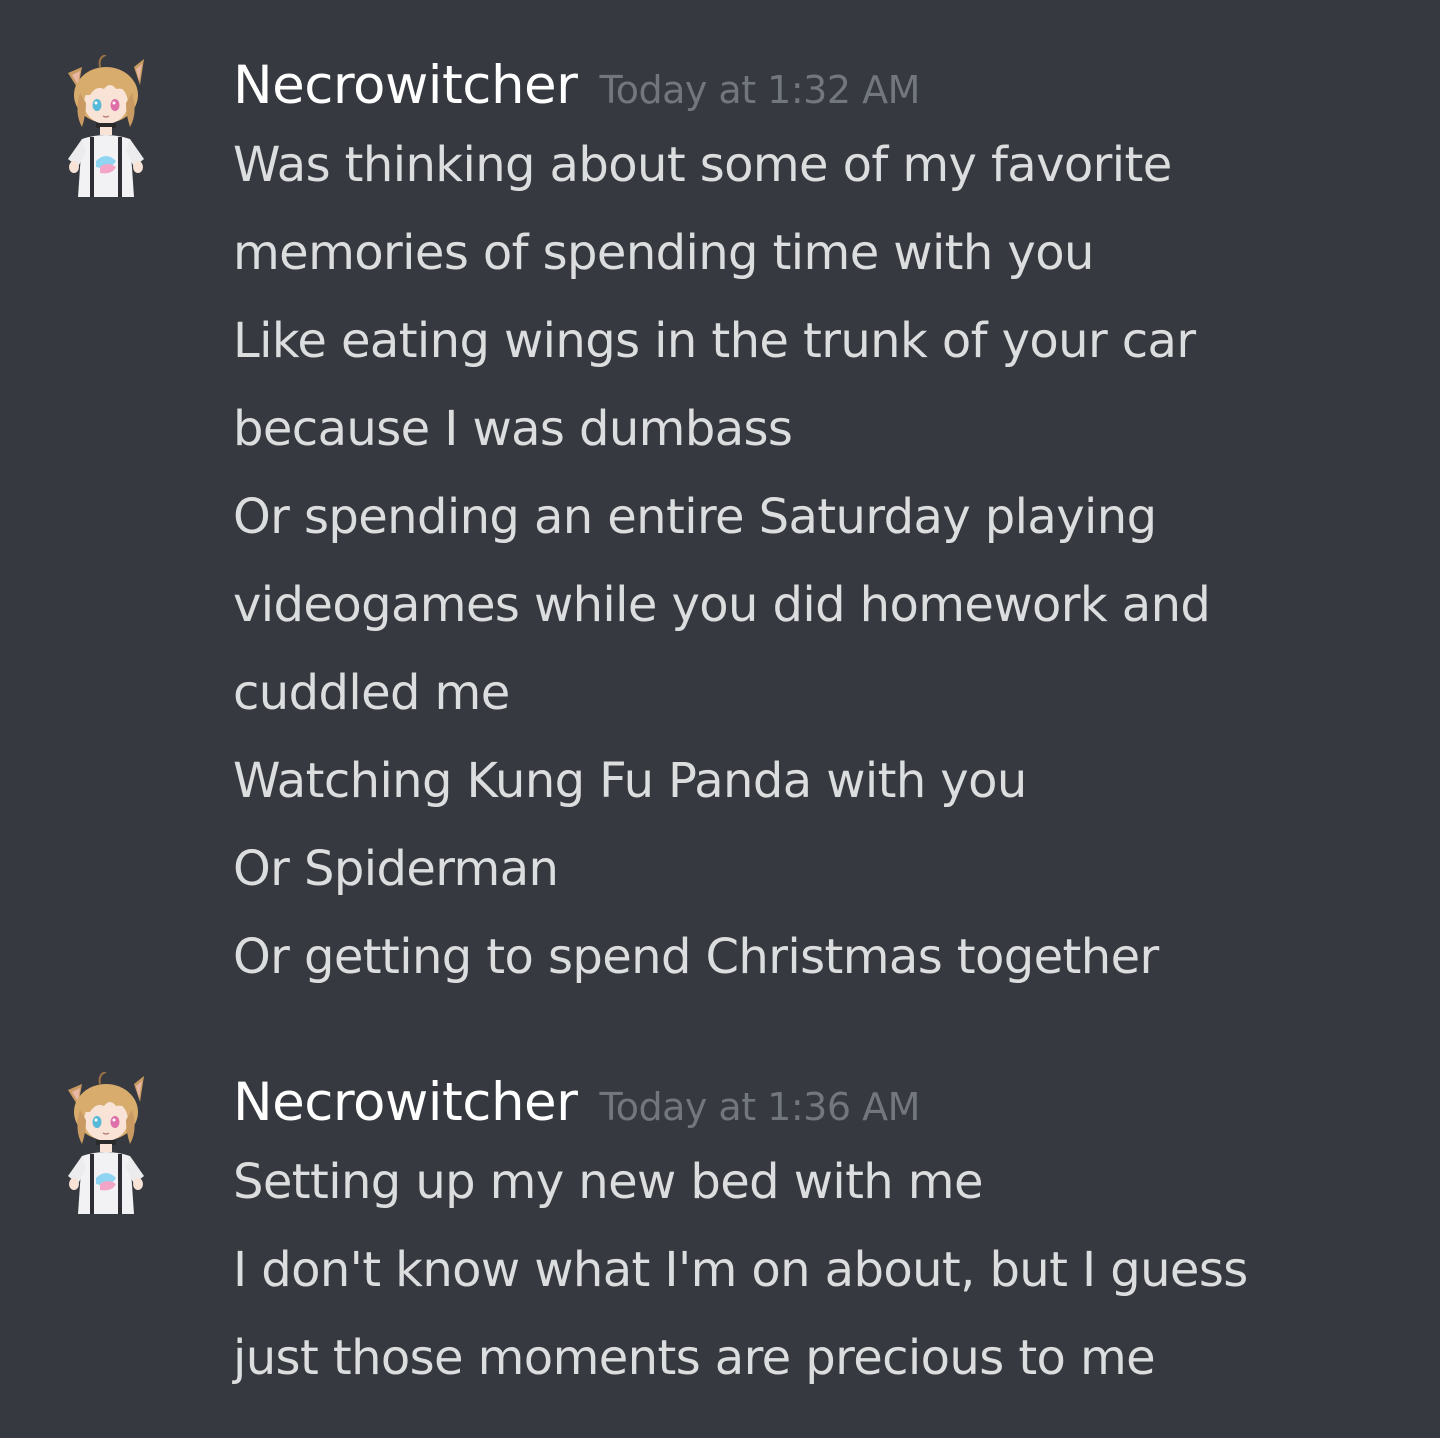 This screenshot has width=1440, height=1438. I want to click on message-header: Necrowitcher Today at 1:32 AM, so click(823, 90).